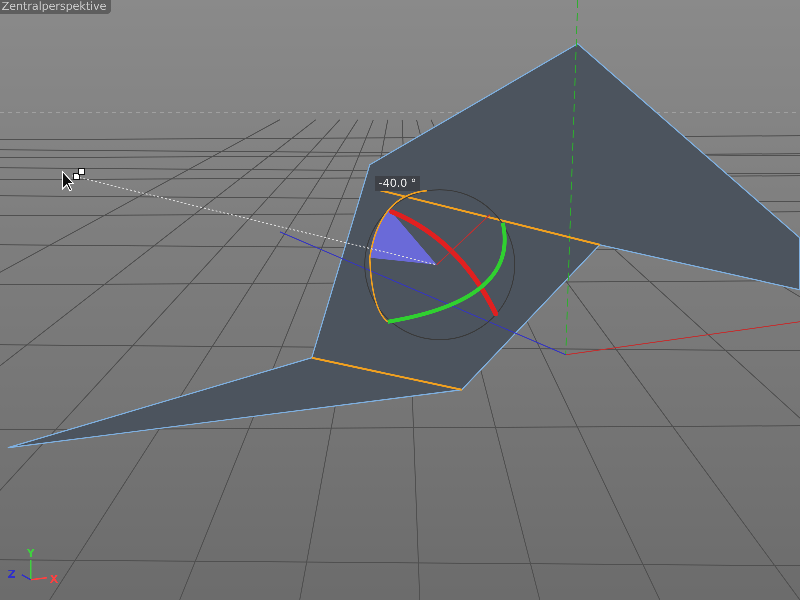 The image size is (800, 600). What do you see at coordinates (12, 574) in the screenshot?
I see `axis-label: Z` at bounding box center [12, 574].